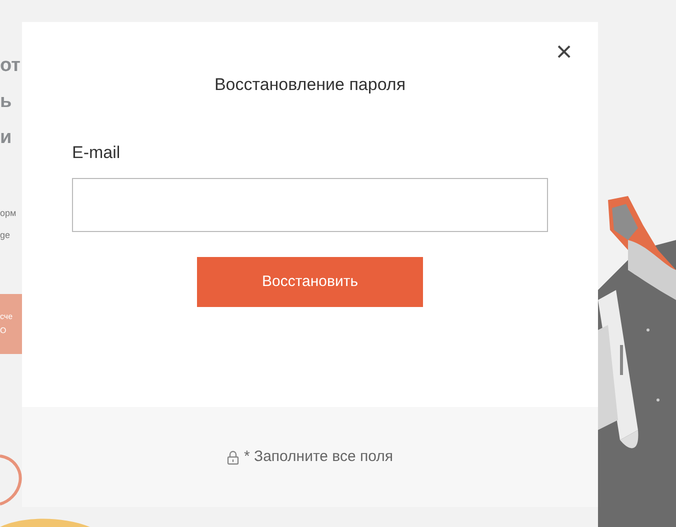  What do you see at coordinates (9, 213) in the screenshot?
I see `text-fragment: орм` at bounding box center [9, 213].